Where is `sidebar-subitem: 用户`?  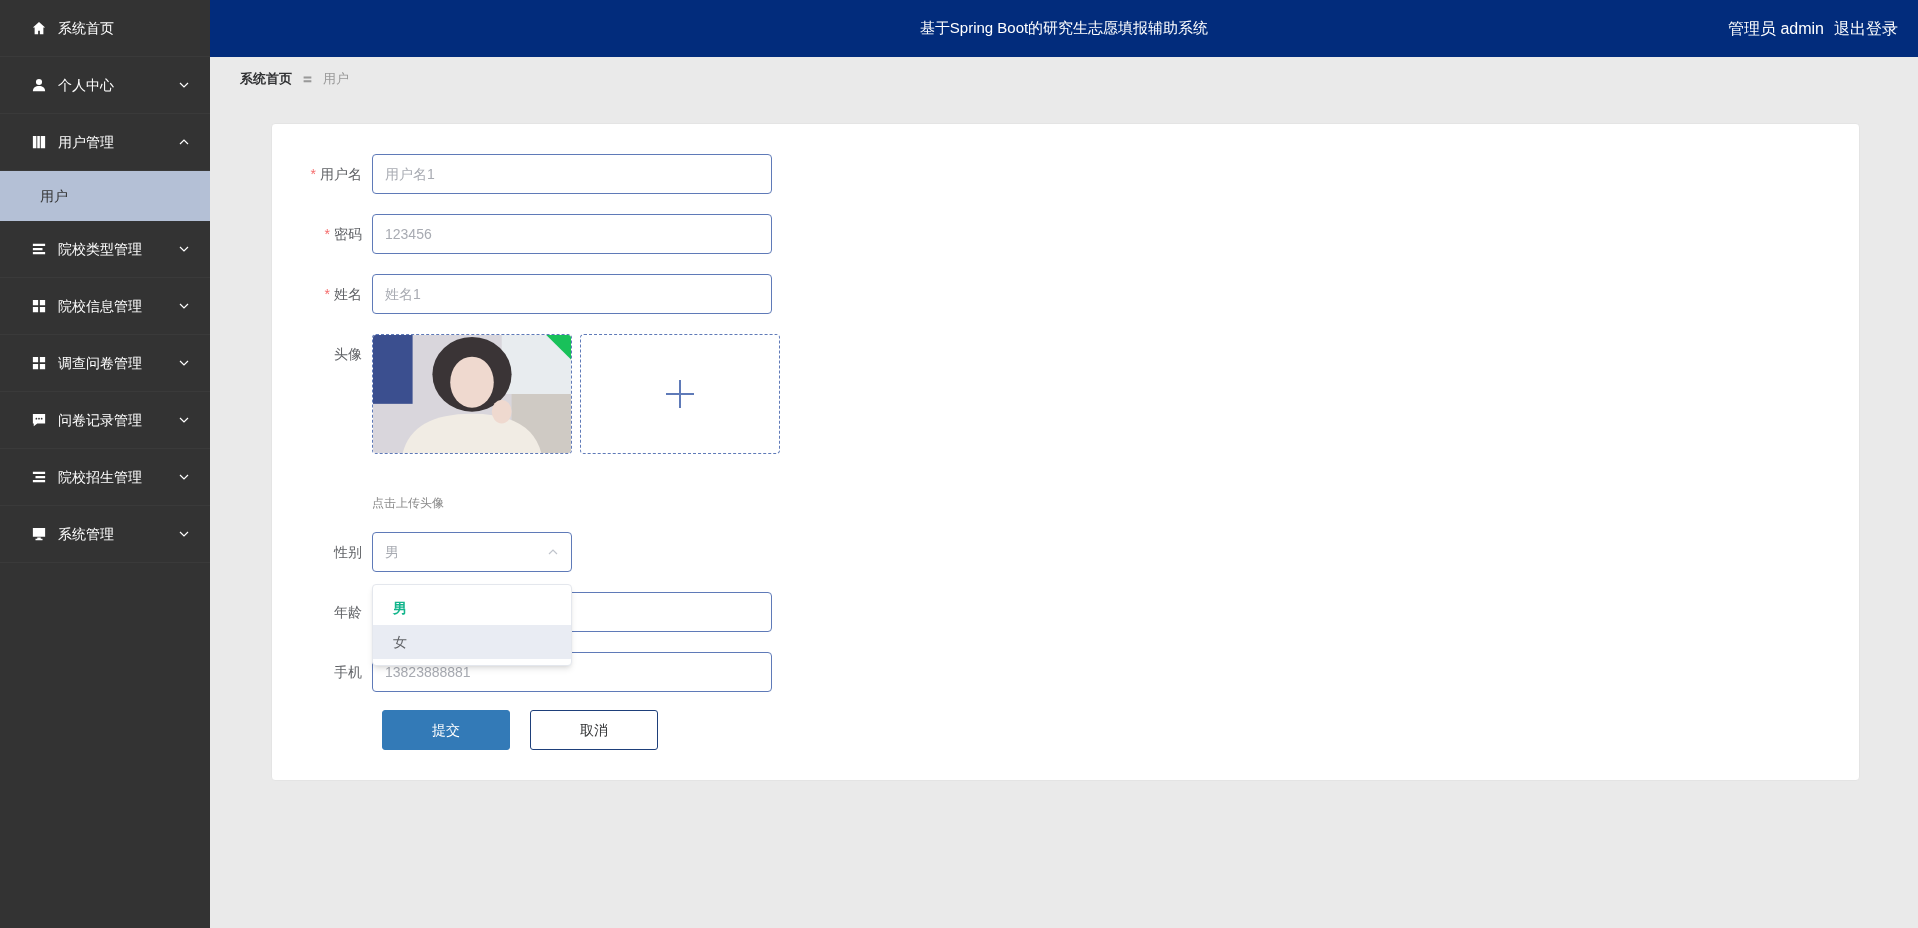 sidebar-subitem: 用户 is located at coordinates (105, 196).